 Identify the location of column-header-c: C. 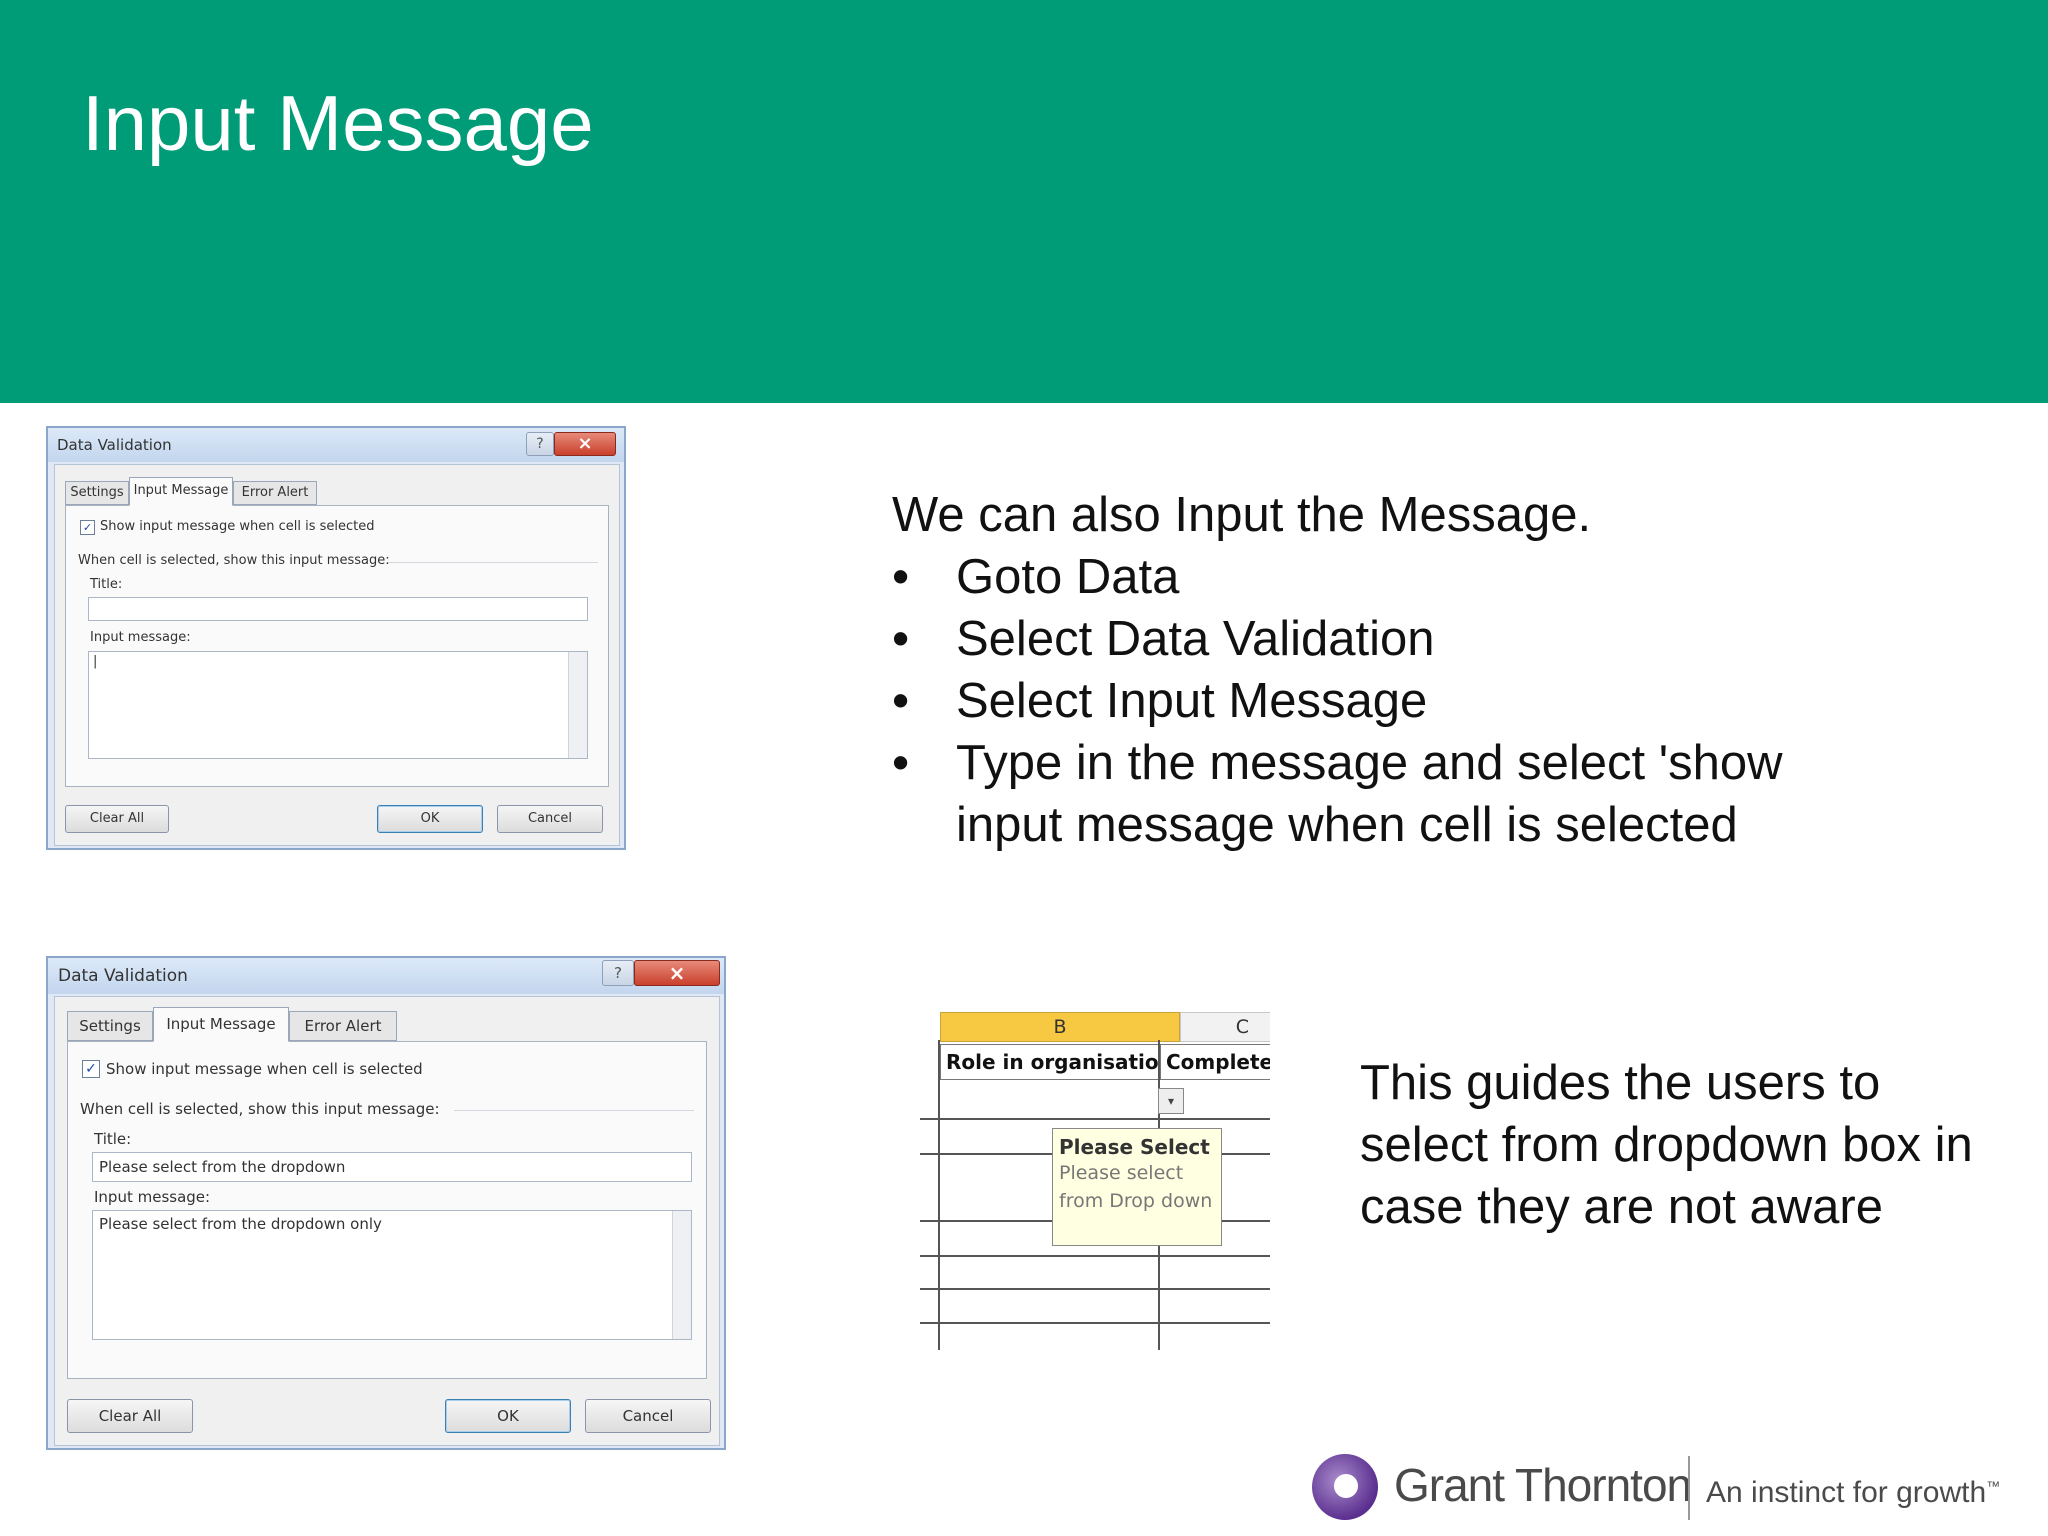
(1225, 1027).